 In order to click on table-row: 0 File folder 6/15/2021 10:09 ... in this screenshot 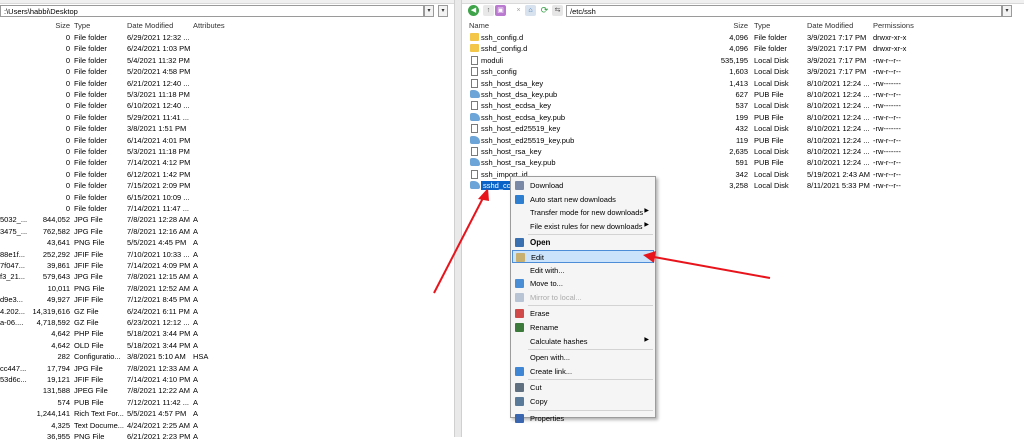, I will do `click(227, 197)`.